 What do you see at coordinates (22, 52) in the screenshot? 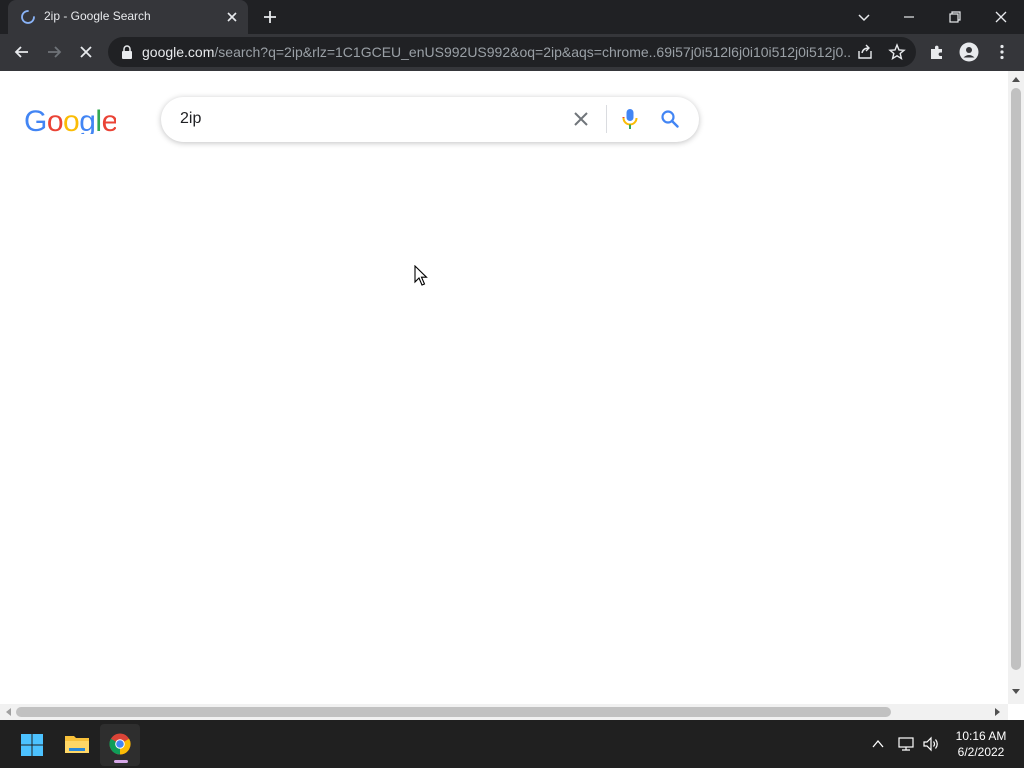
I see `back-arrow-icon` at bounding box center [22, 52].